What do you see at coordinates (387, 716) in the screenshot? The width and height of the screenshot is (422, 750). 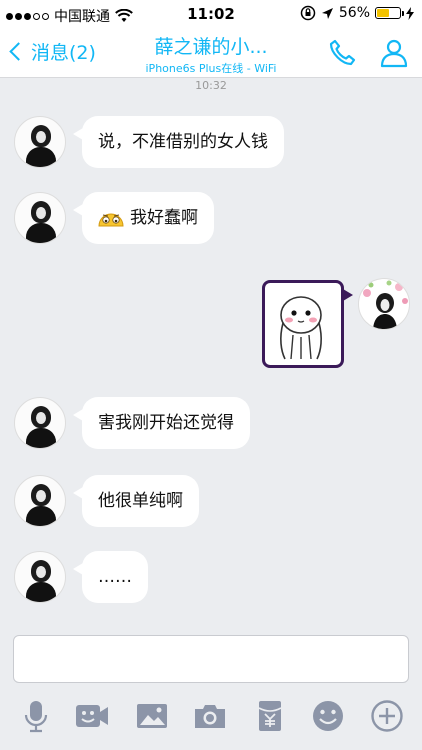 I see `plus-icon` at bounding box center [387, 716].